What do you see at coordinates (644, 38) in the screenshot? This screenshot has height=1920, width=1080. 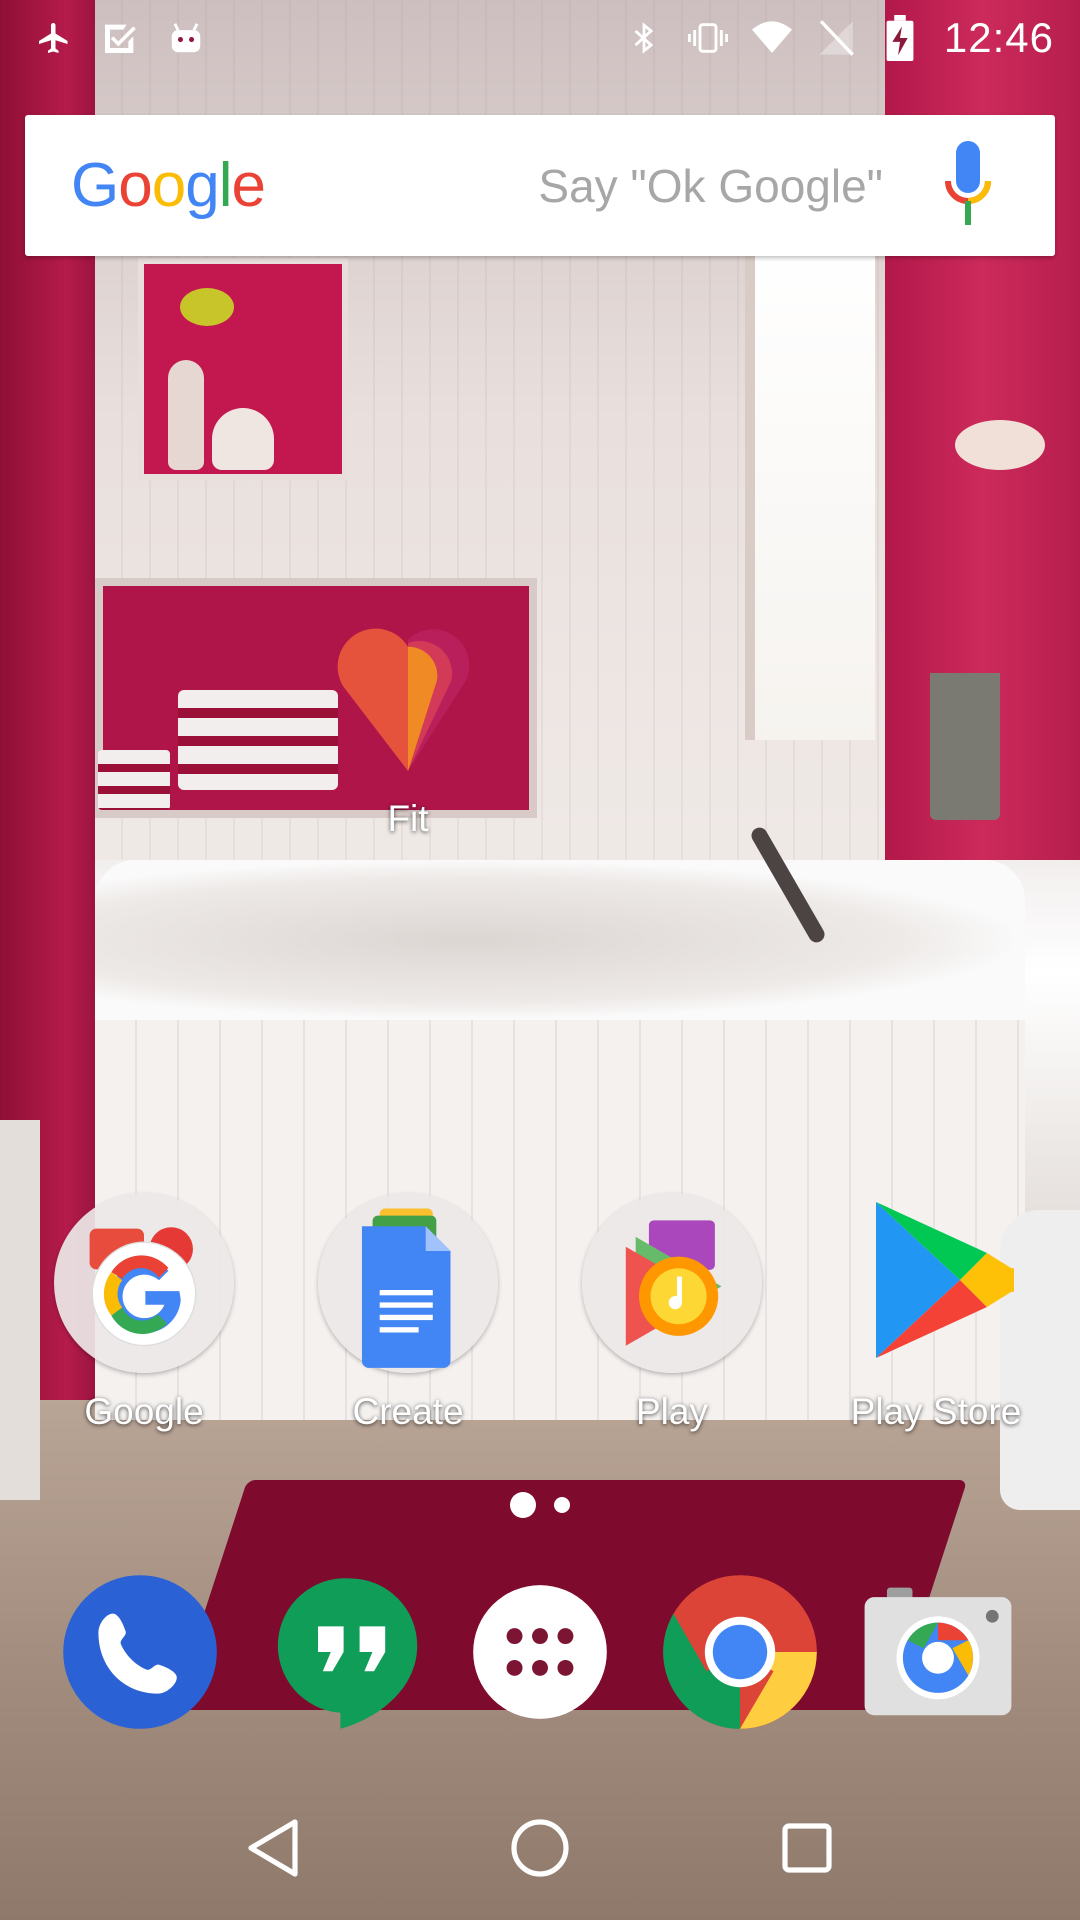 I see `bluetooth-icon` at bounding box center [644, 38].